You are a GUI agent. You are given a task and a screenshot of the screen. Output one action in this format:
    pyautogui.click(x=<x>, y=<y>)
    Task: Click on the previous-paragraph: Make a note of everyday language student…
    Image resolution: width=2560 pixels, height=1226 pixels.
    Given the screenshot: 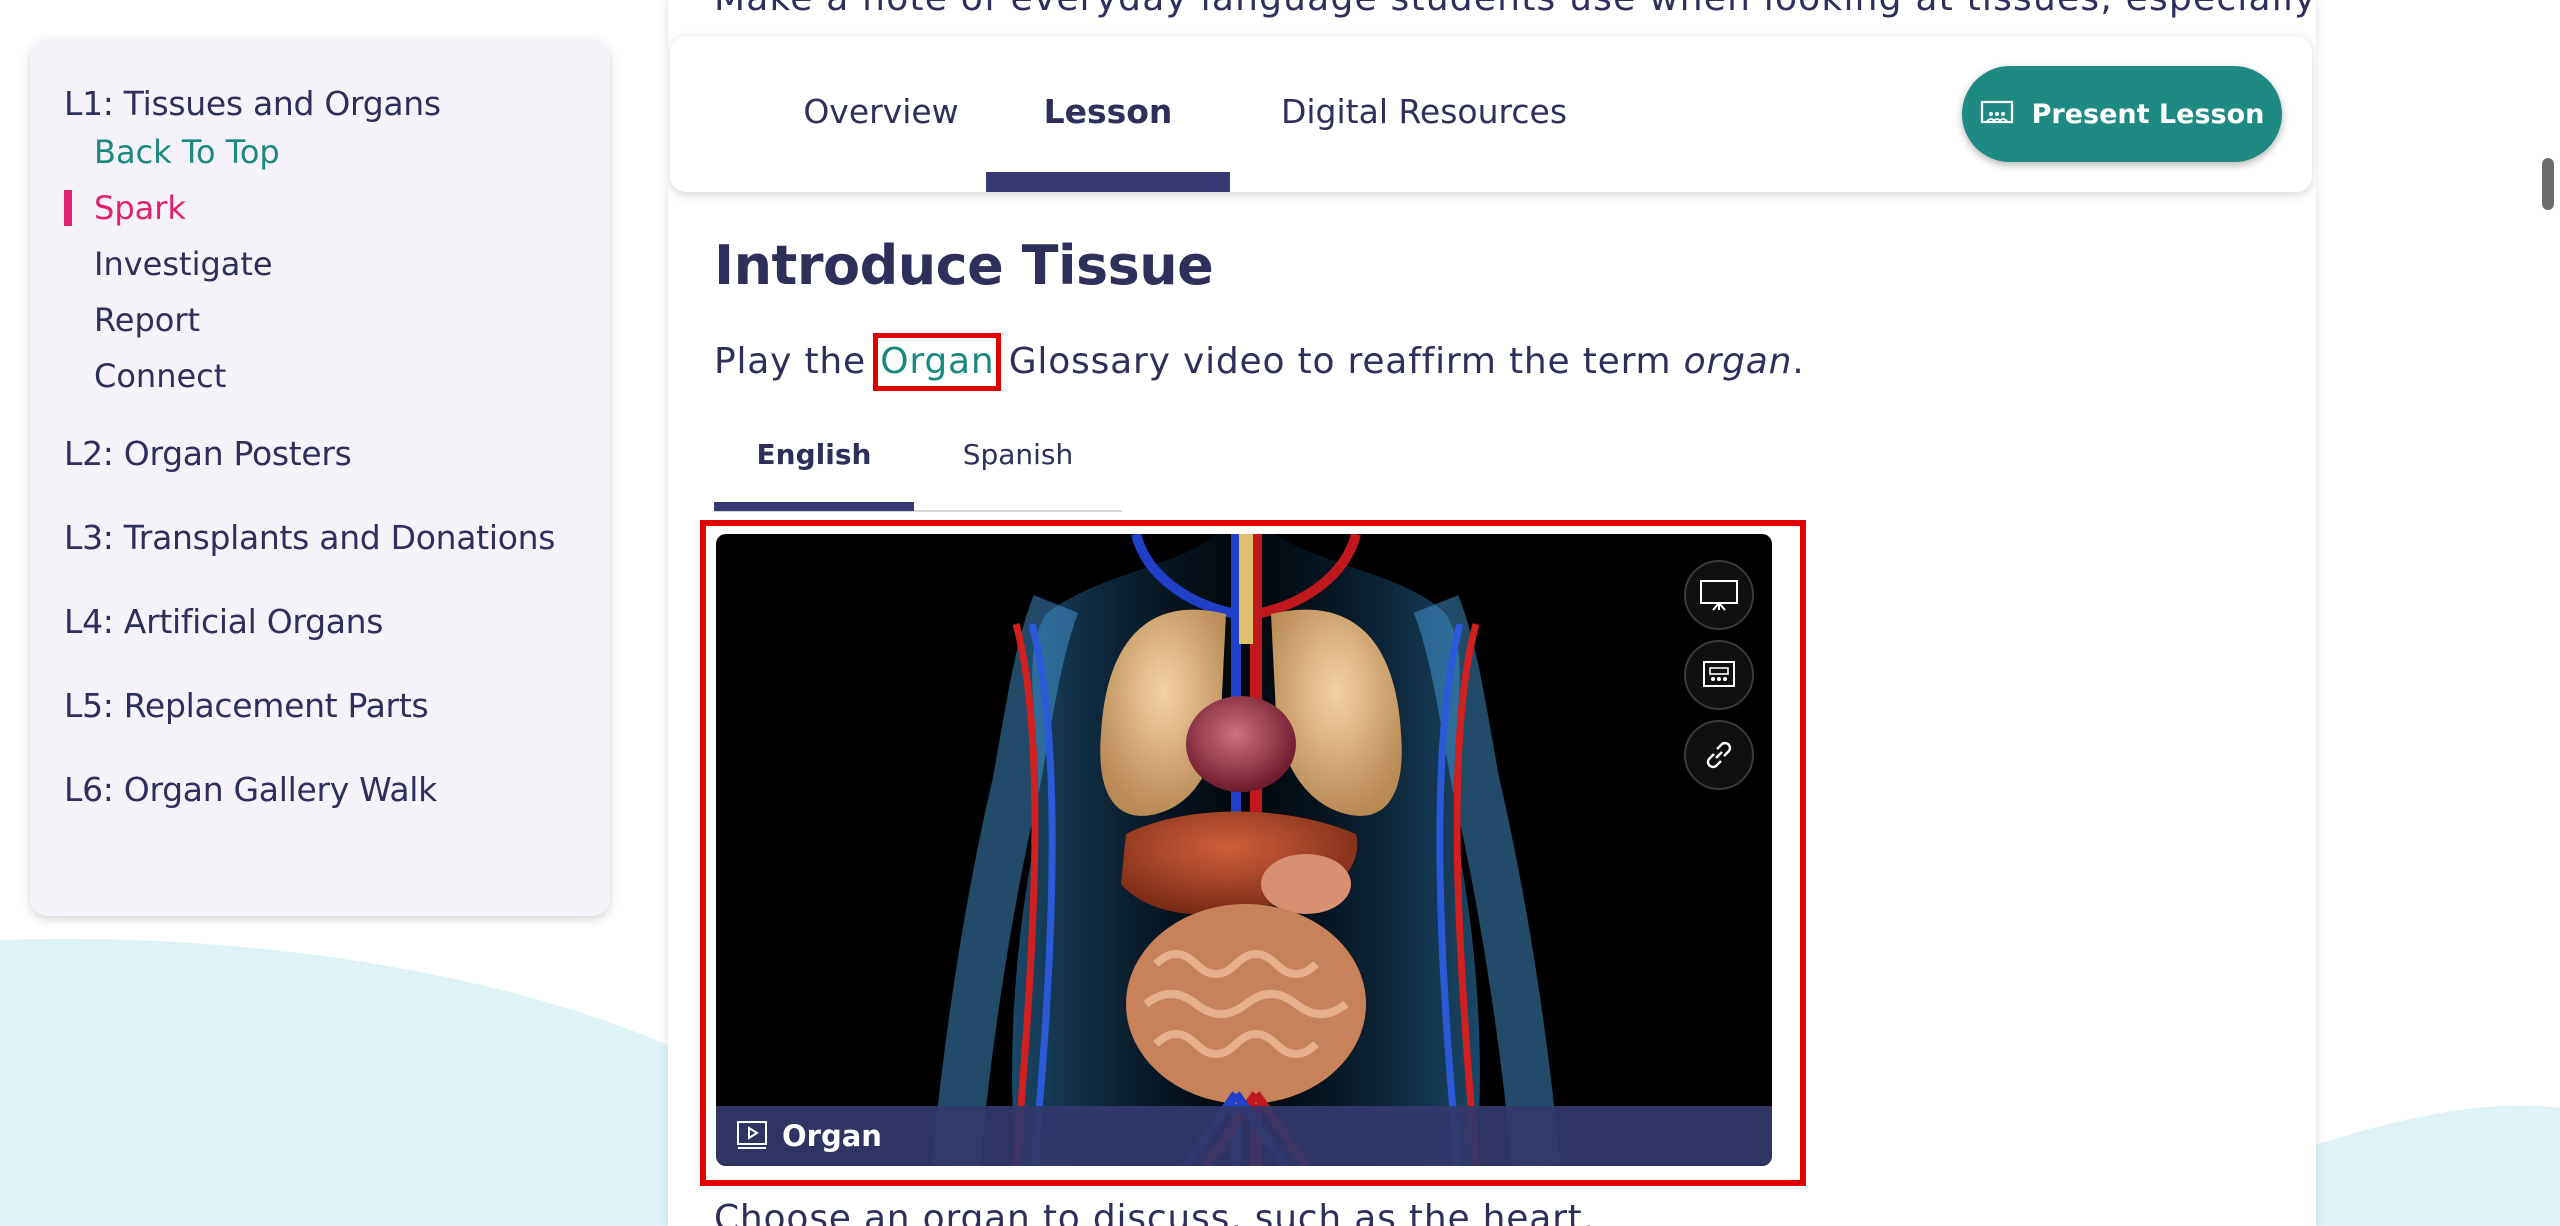 What is the action you would take?
    pyautogui.click(x=1515, y=9)
    